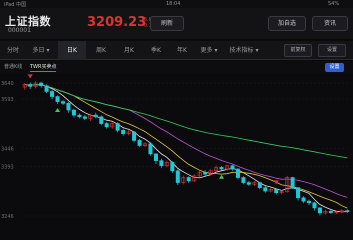 The image size is (353, 240). I want to click on status-bar: iPad 中国 18:04 54%, so click(176, 4).